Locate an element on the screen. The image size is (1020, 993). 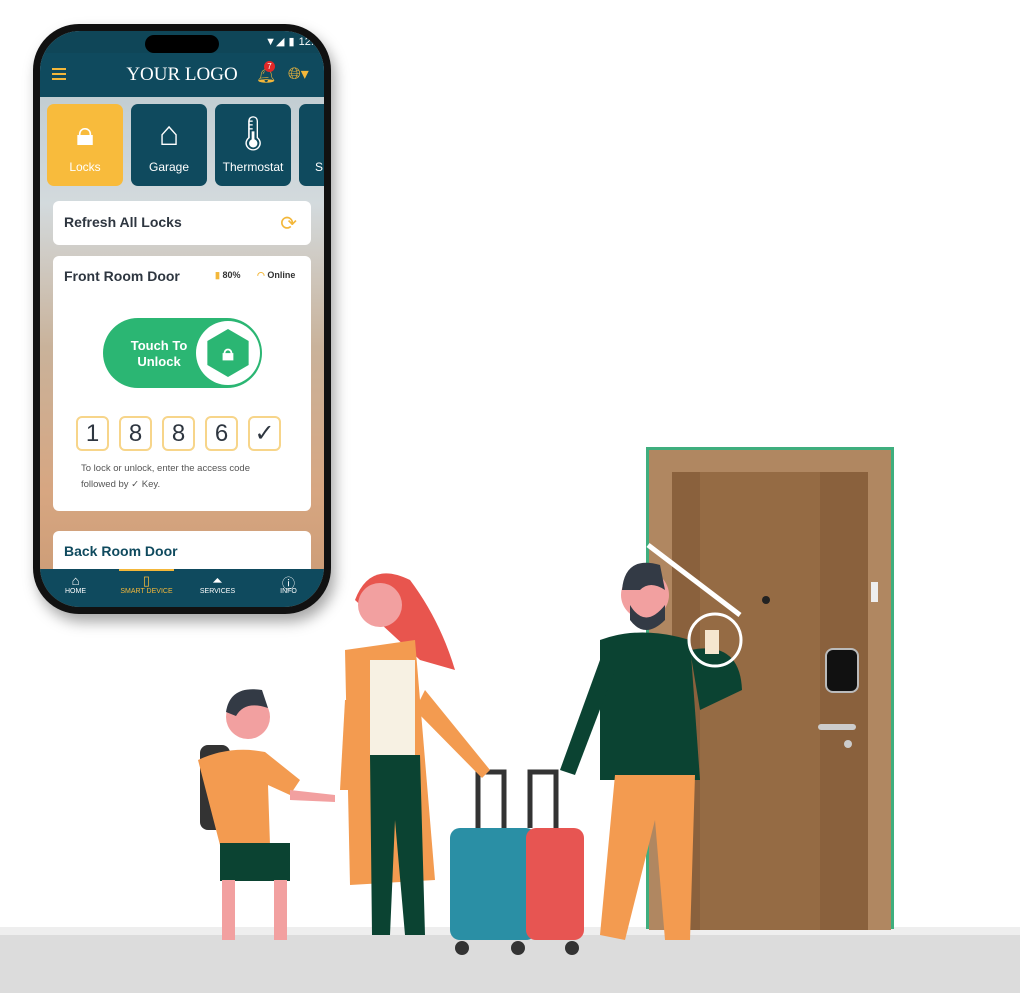
smart-device-icon: ▯ is located at coordinates (146, 580).